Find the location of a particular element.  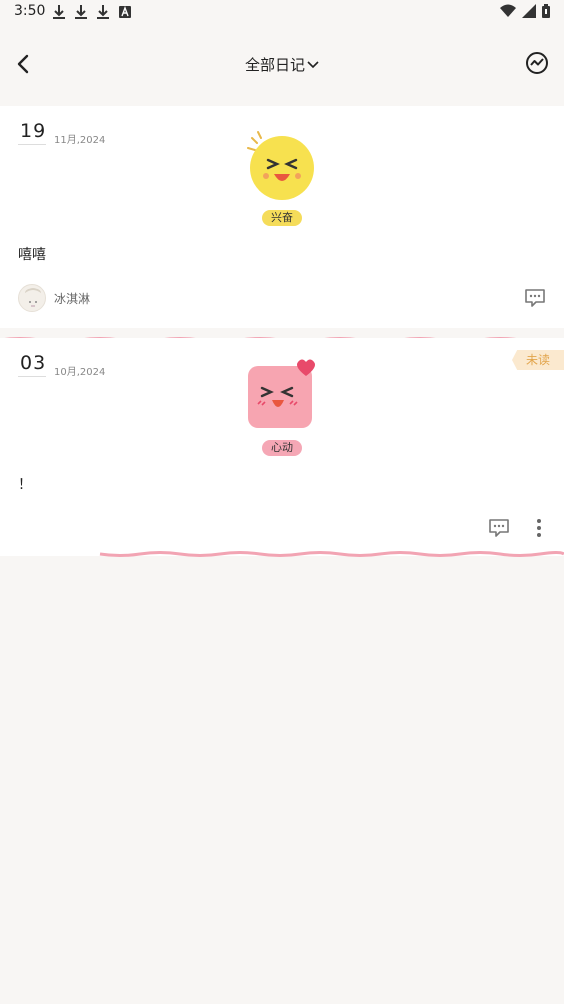

mood-tag: 心动 is located at coordinates (282, 448).